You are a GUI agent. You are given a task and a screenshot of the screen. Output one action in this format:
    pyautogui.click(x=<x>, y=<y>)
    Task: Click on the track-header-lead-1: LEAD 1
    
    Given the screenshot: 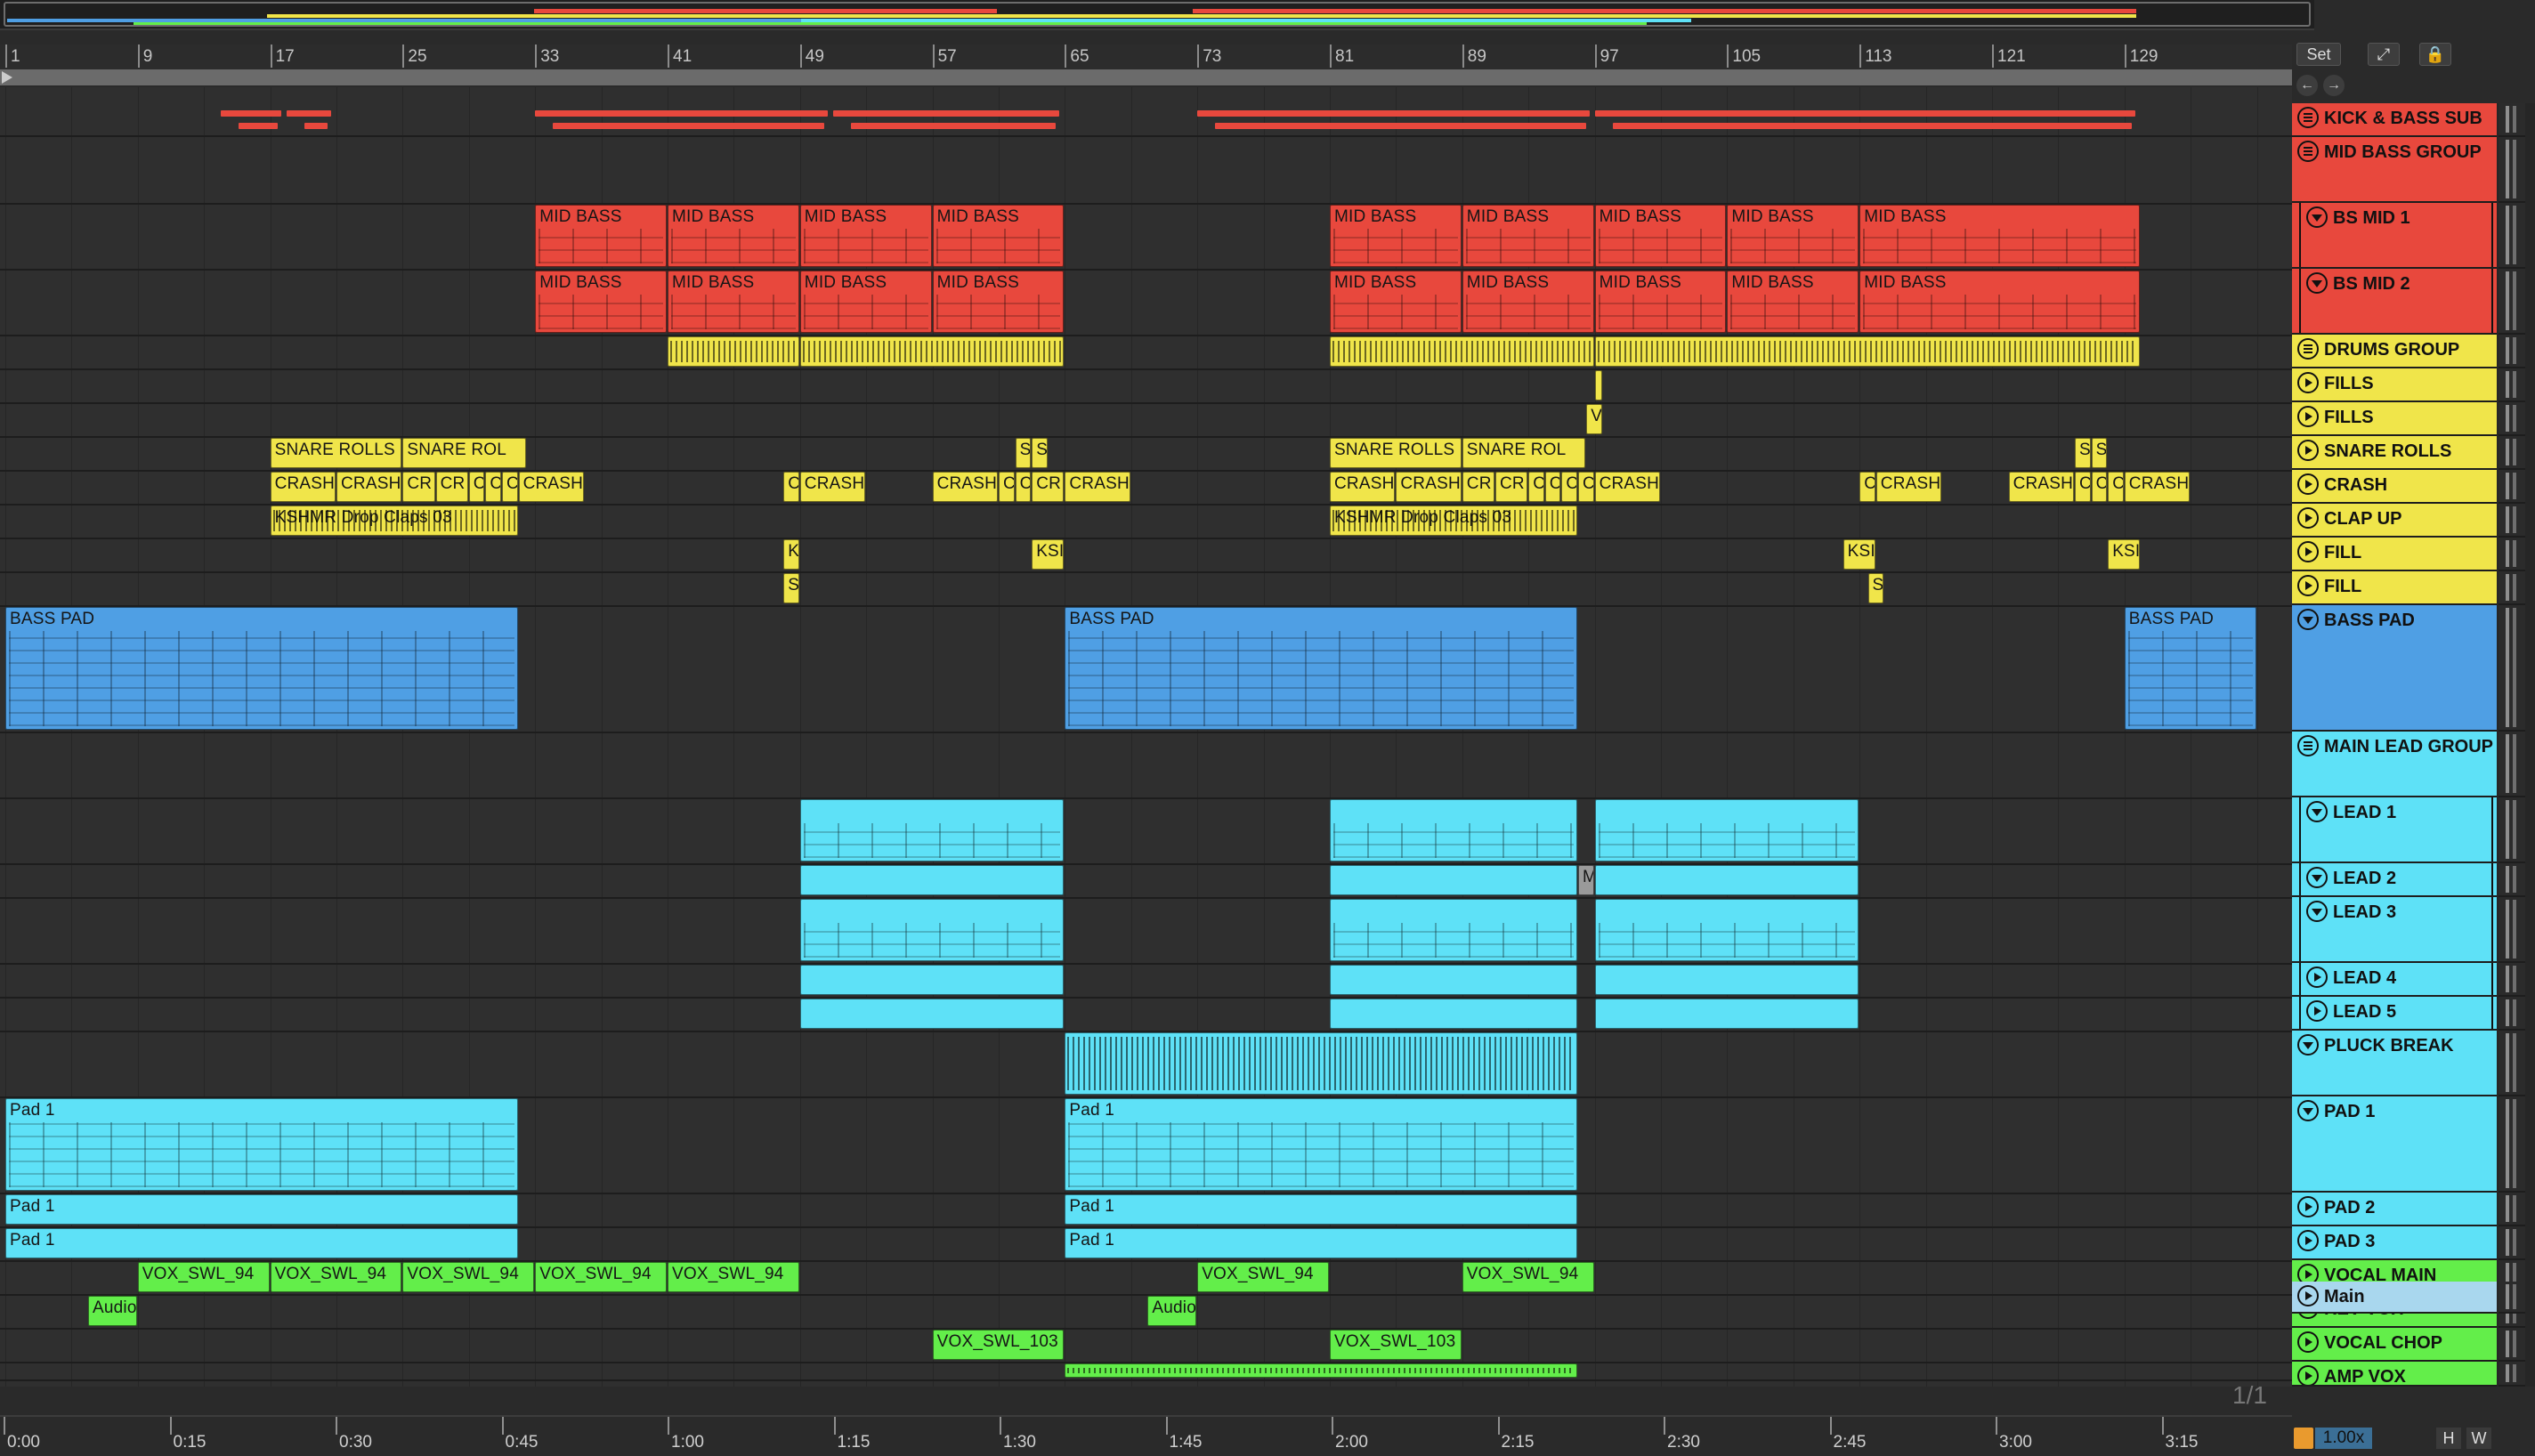 What is the action you would take?
    pyautogui.click(x=2394, y=830)
    